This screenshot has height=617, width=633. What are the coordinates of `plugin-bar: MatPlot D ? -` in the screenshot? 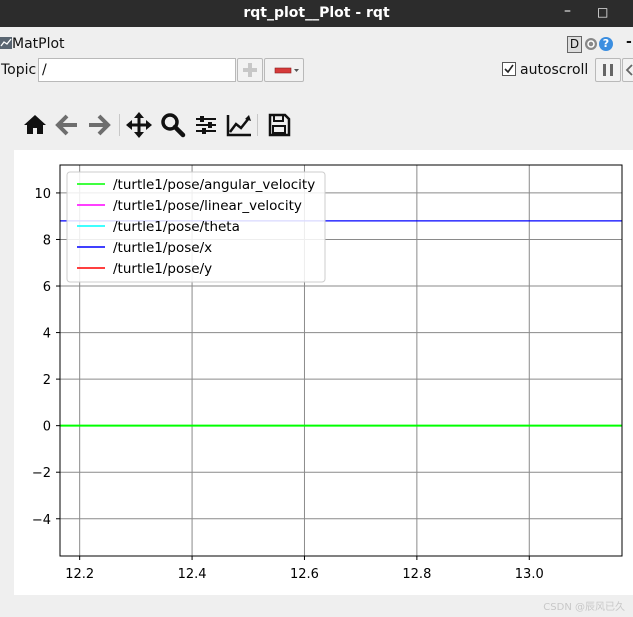 It's located at (316, 44).